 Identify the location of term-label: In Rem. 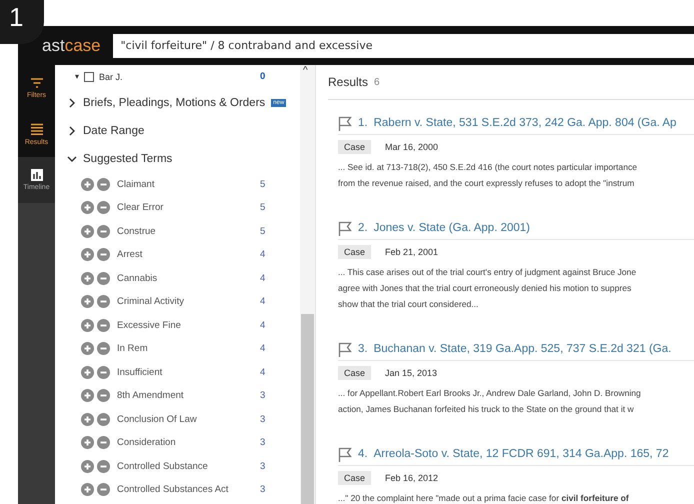
(187, 348).